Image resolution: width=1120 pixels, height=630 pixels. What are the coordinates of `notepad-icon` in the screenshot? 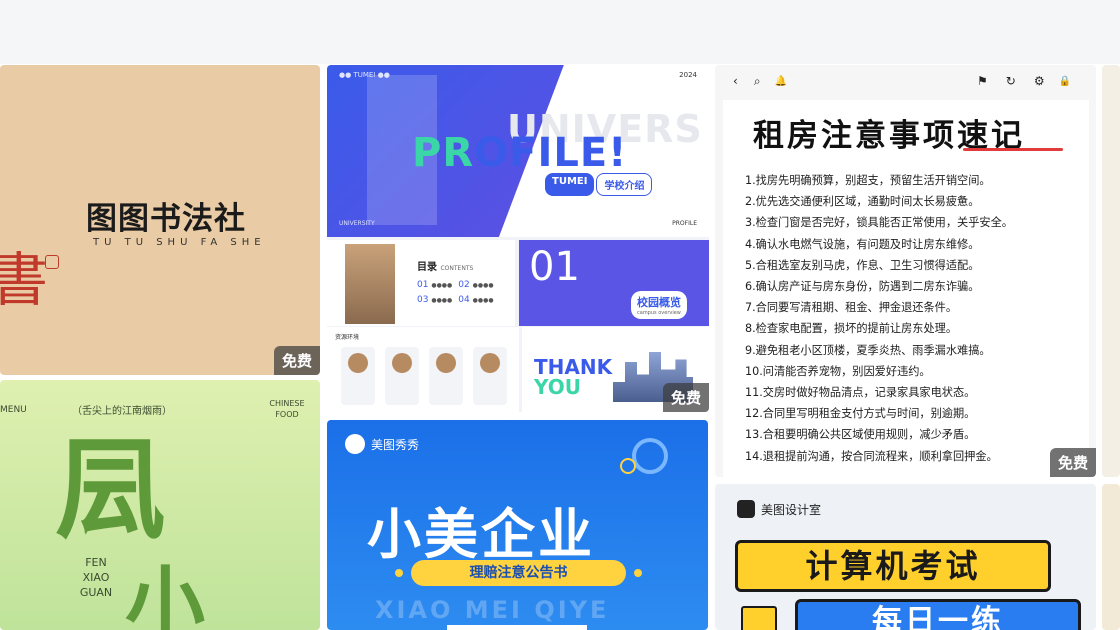 It's located at (759, 618).